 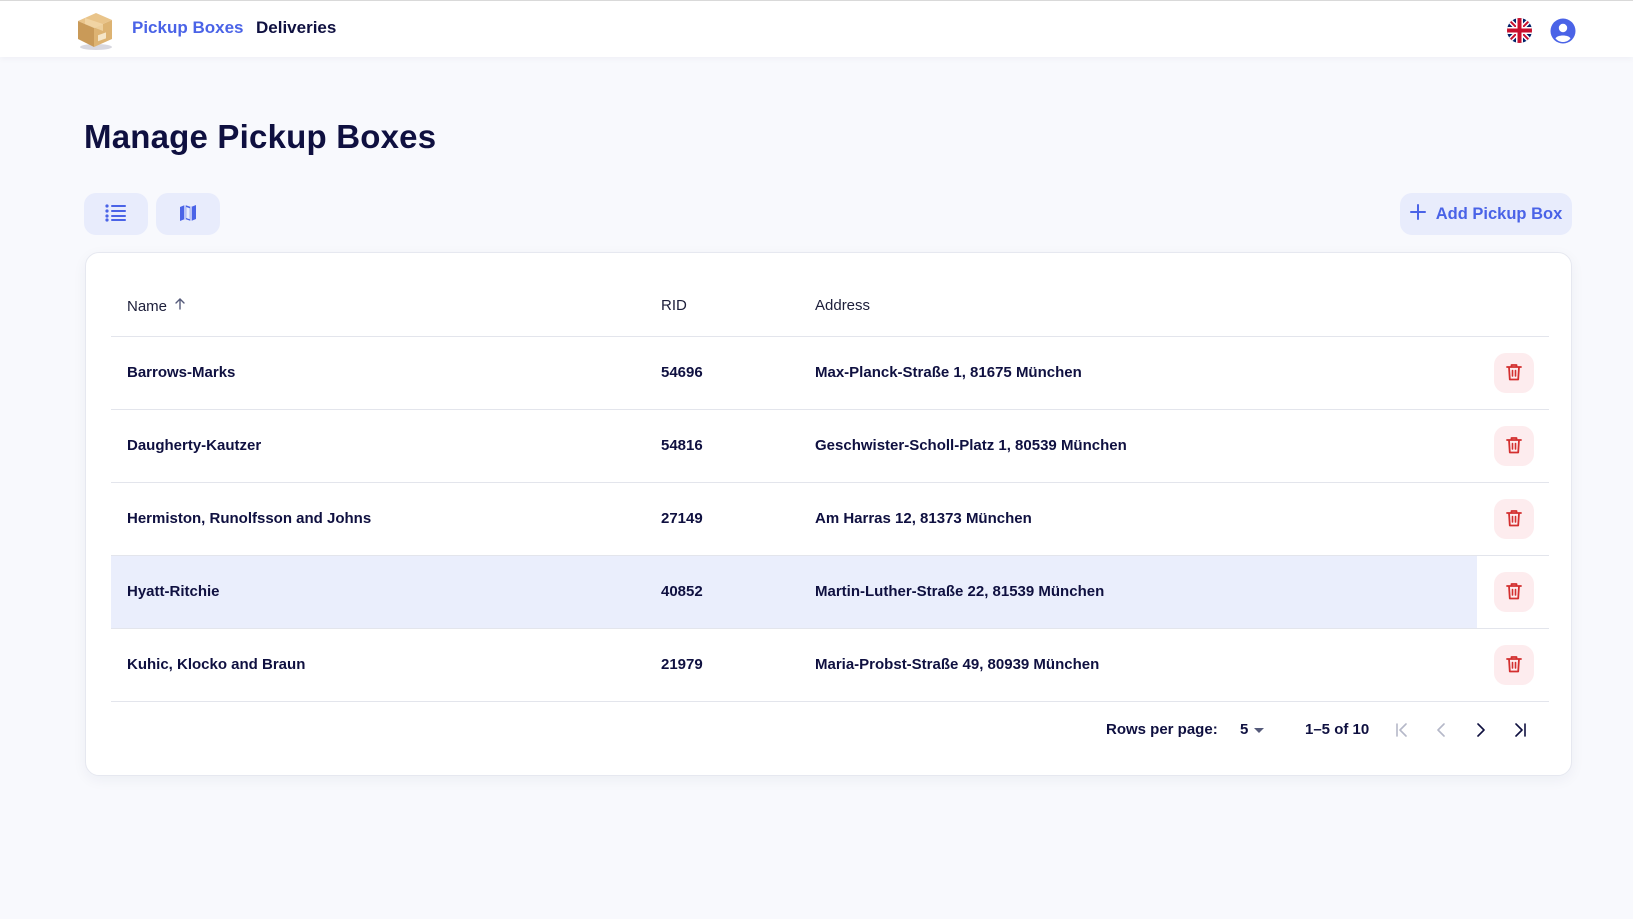 I want to click on cell-address: Maria-Probst-Straße 49, 80939 München, so click(x=957, y=664).